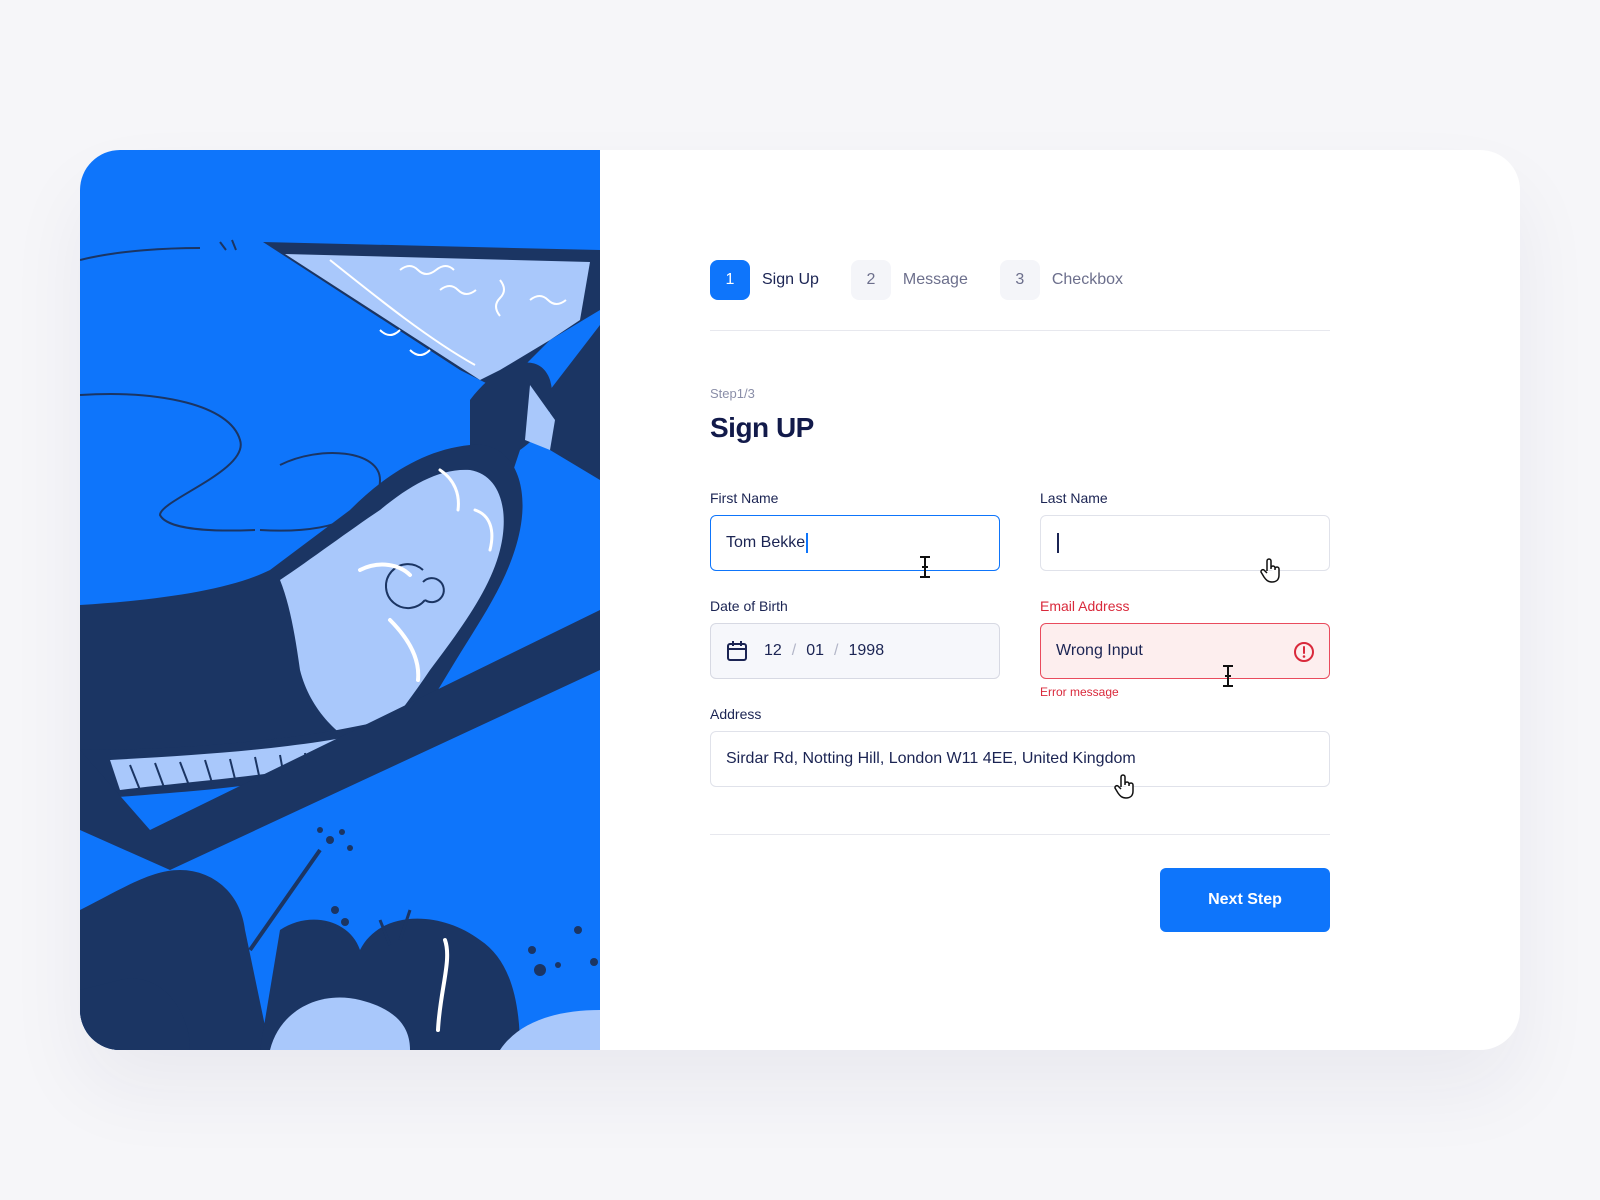 The height and width of the screenshot is (1200, 1600). I want to click on step-message: 2 Message, so click(909, 280).